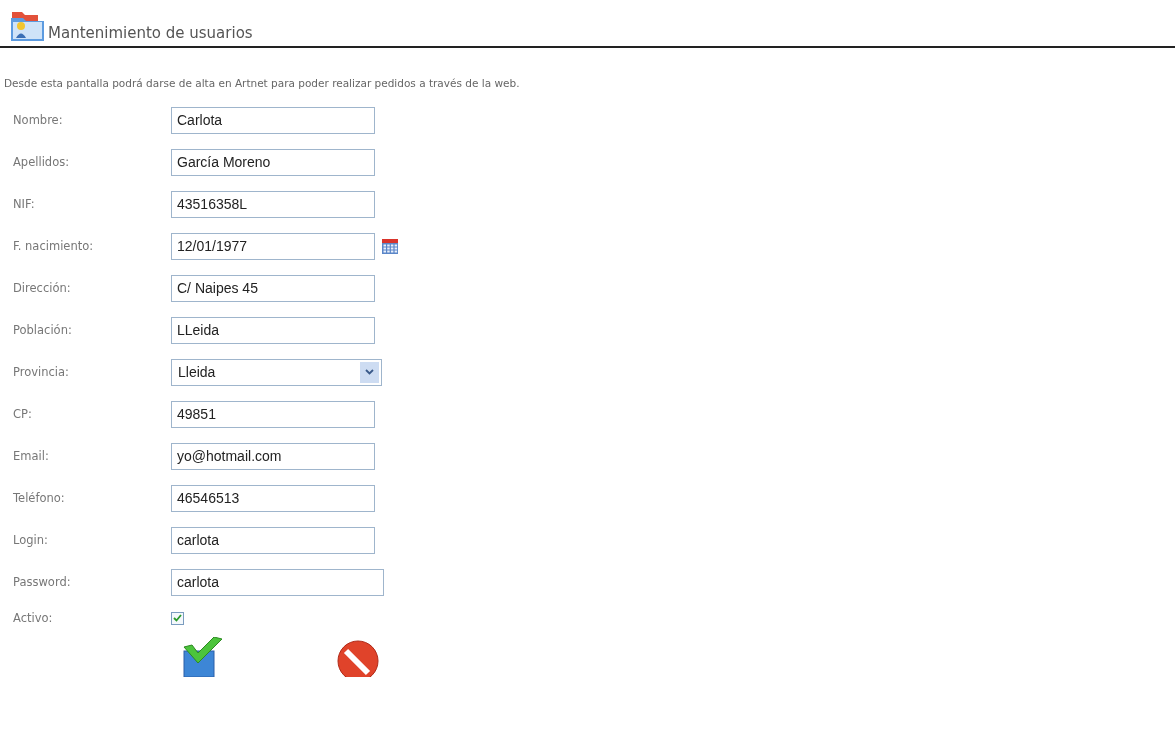 Image resolution: width=1175 pixels, height=736 pixels. Describe the element at coordinates (28, 26) in the screenshot. I see `folder-user-icon` at that location.